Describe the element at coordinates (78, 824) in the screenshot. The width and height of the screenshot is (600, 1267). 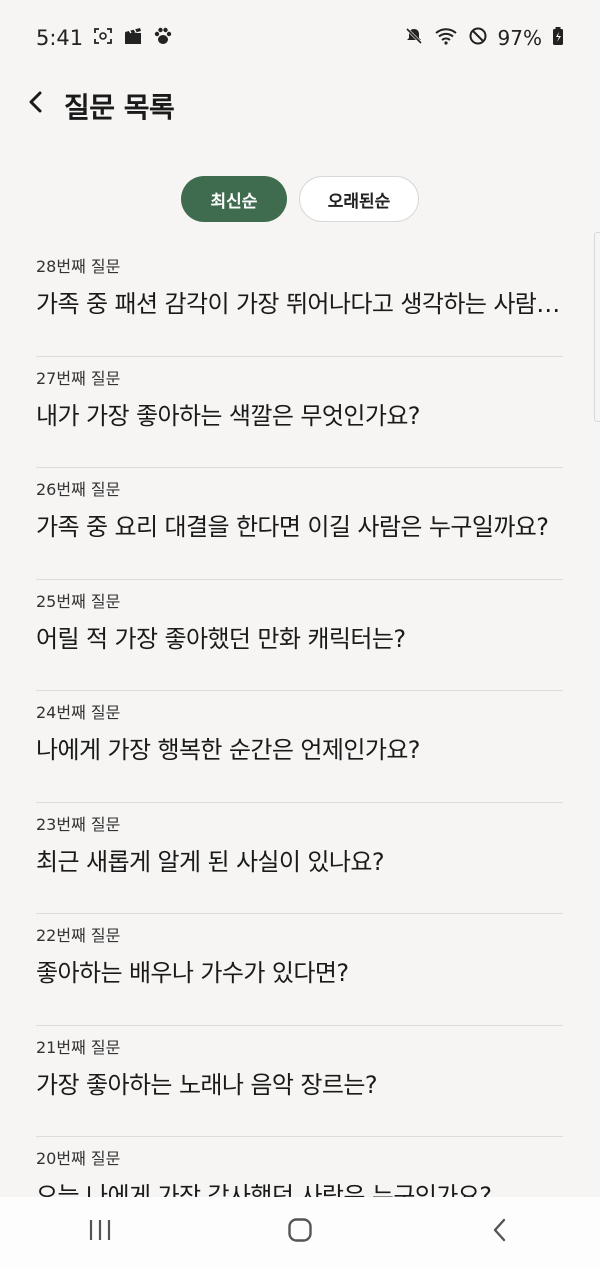
I see `question-number: 23번째 질문` at that location.